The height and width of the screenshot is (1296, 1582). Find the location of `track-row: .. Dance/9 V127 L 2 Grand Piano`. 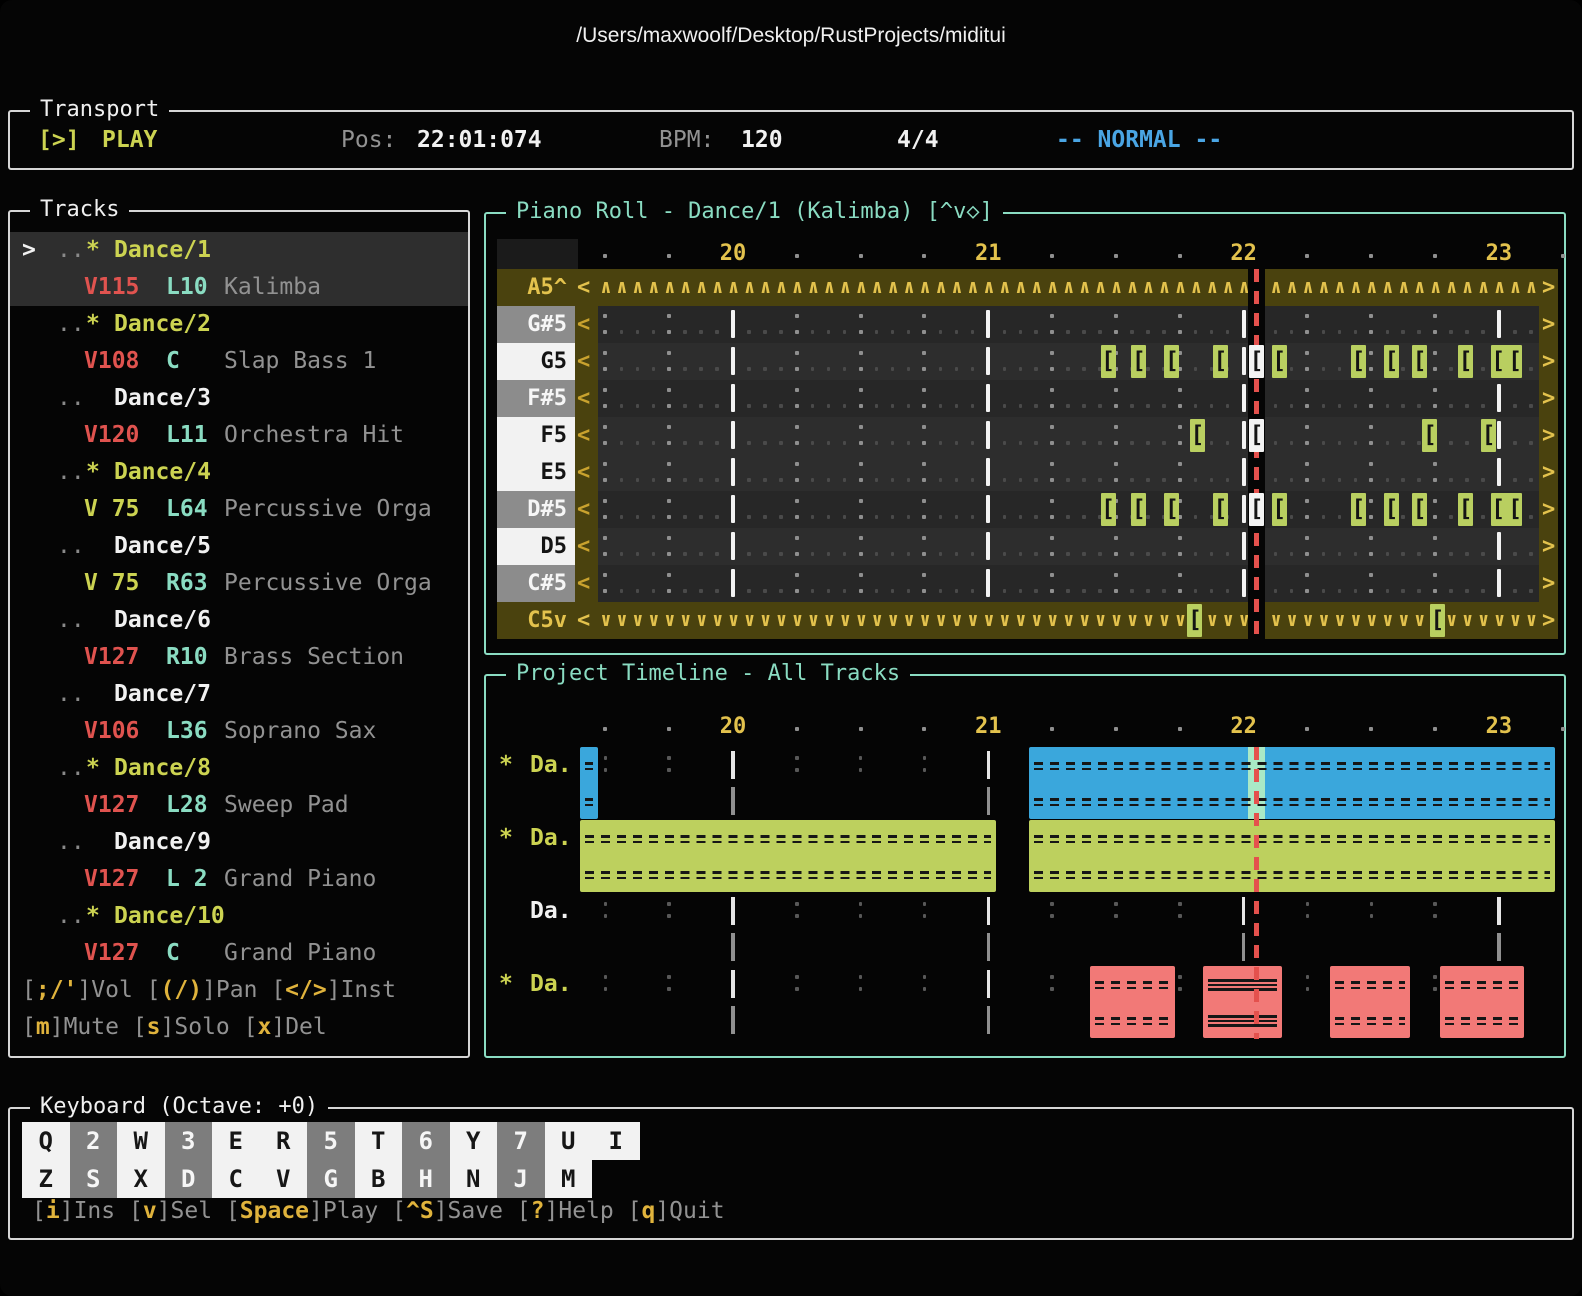

track-row: .. Dance/9 V127 L 2 Grand Piano is located at coordinates (239, 861).